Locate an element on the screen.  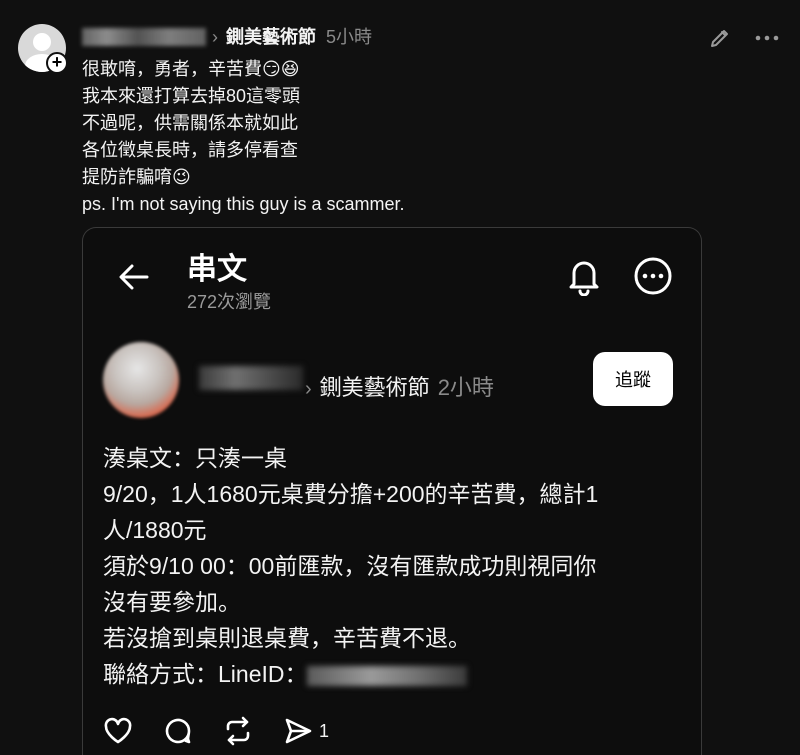
group-name: 鍘美藝術節 is located at coordinates (271, 37).